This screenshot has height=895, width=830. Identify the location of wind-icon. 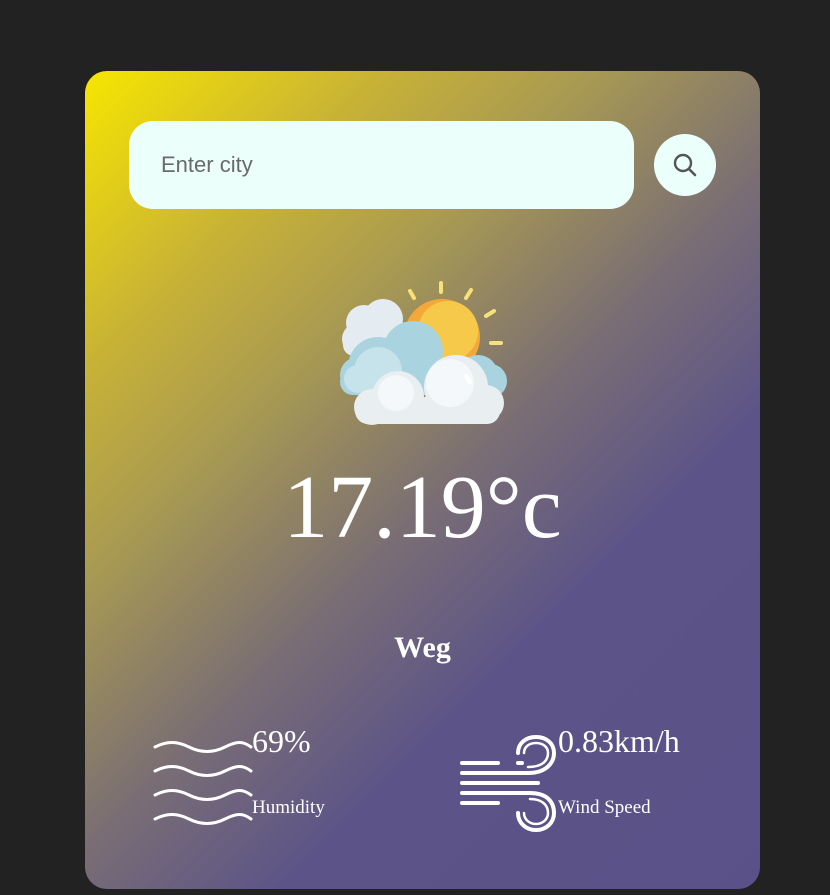
(508, 784).